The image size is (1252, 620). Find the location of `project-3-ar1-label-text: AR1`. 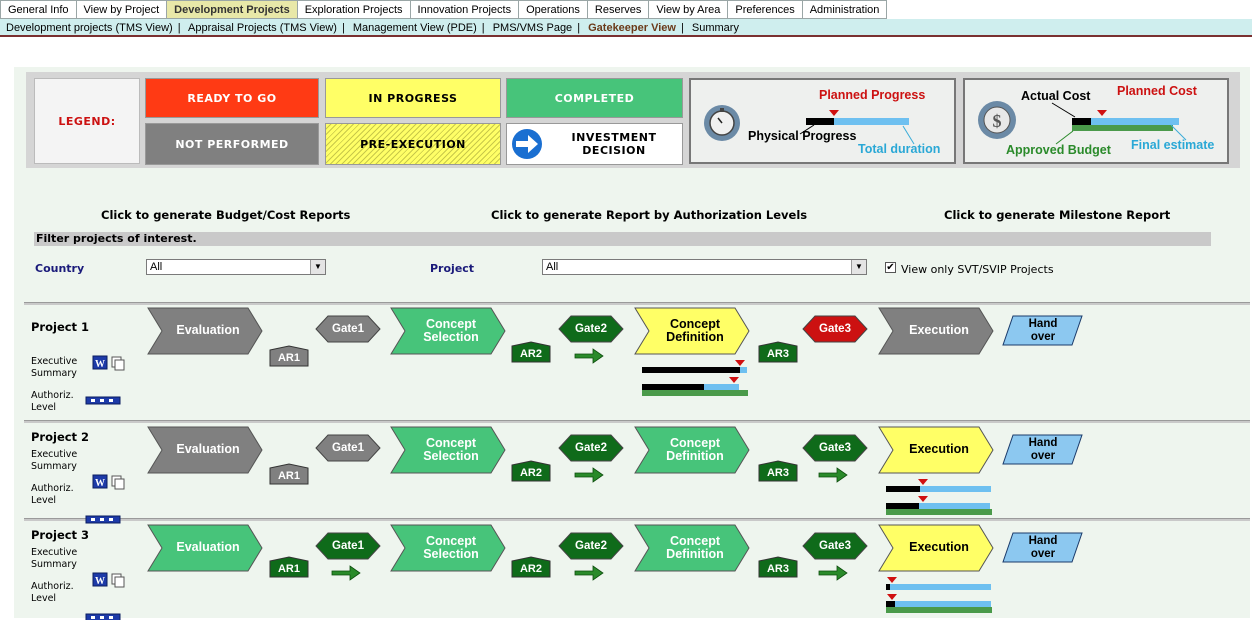

project-3-ar1-label-text: AR1 is located at coordinates (288, 569).